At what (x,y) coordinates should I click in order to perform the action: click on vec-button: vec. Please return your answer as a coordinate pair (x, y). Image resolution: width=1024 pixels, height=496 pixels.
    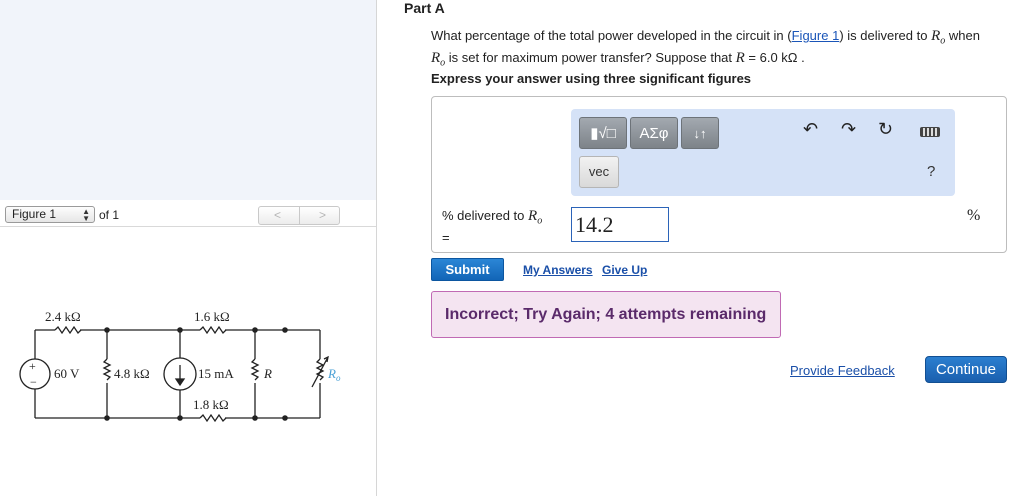
    Looking at the image, I should click on (599, 172).